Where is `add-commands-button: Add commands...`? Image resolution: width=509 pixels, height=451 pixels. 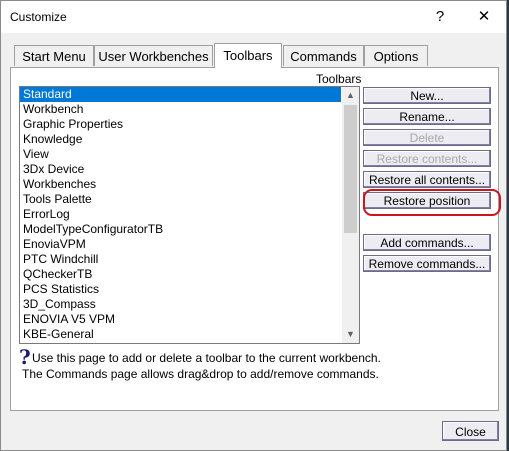 add-commands-button: Add commands... is located at coordinates (427, 242).